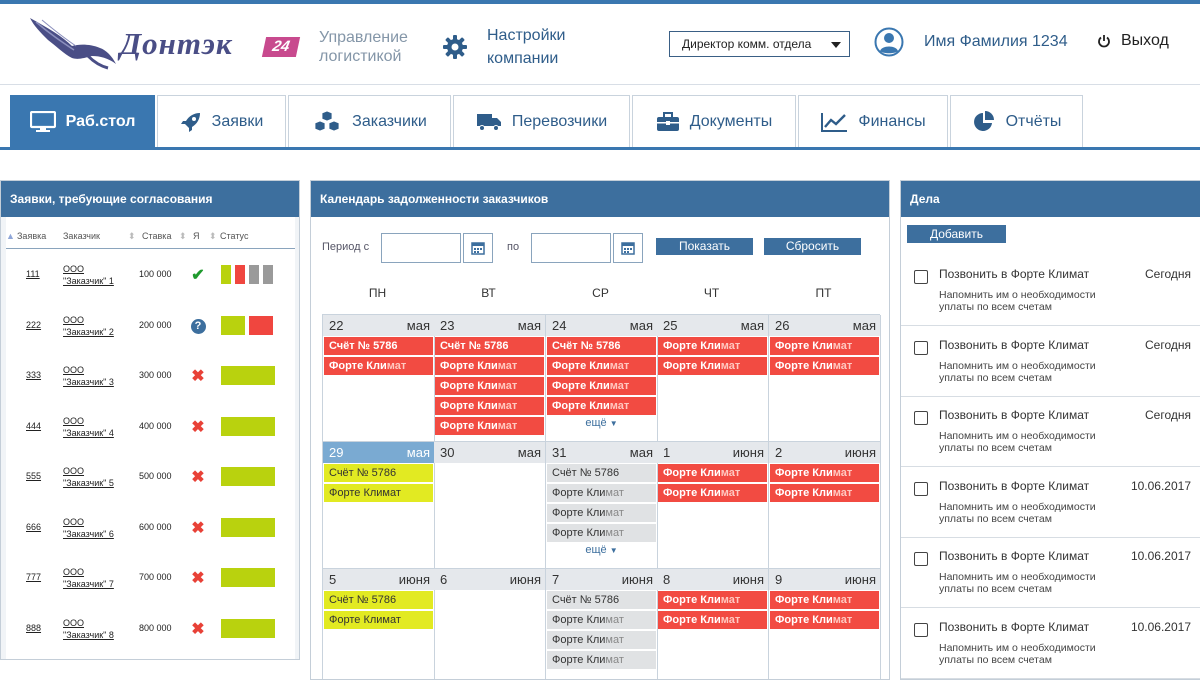 This screenshot has height=680, width=1200. Describe the element at coordinates (100, 427) in the screenshot. I see `customer-link: ООО "Заказчик" 4` at that location.